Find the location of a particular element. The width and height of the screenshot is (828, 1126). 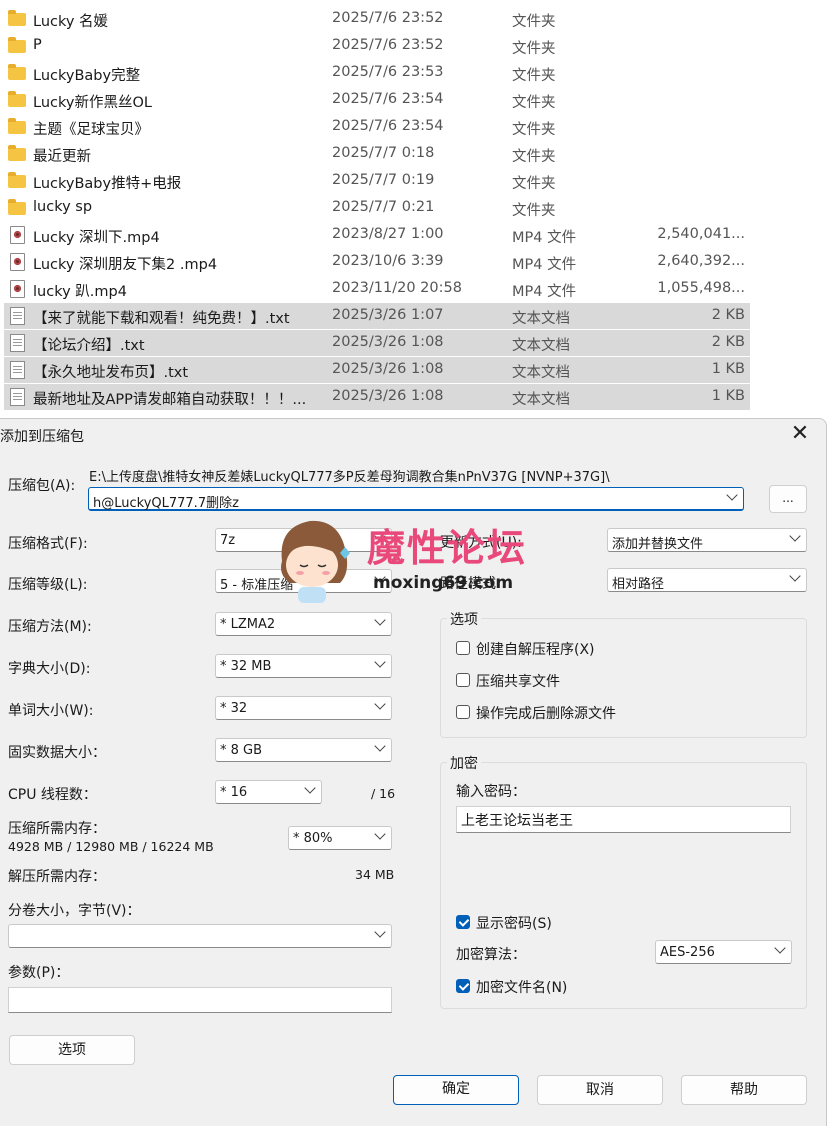

file-date: 2025/7/7 0:18 is located at coordinates (383, 153).